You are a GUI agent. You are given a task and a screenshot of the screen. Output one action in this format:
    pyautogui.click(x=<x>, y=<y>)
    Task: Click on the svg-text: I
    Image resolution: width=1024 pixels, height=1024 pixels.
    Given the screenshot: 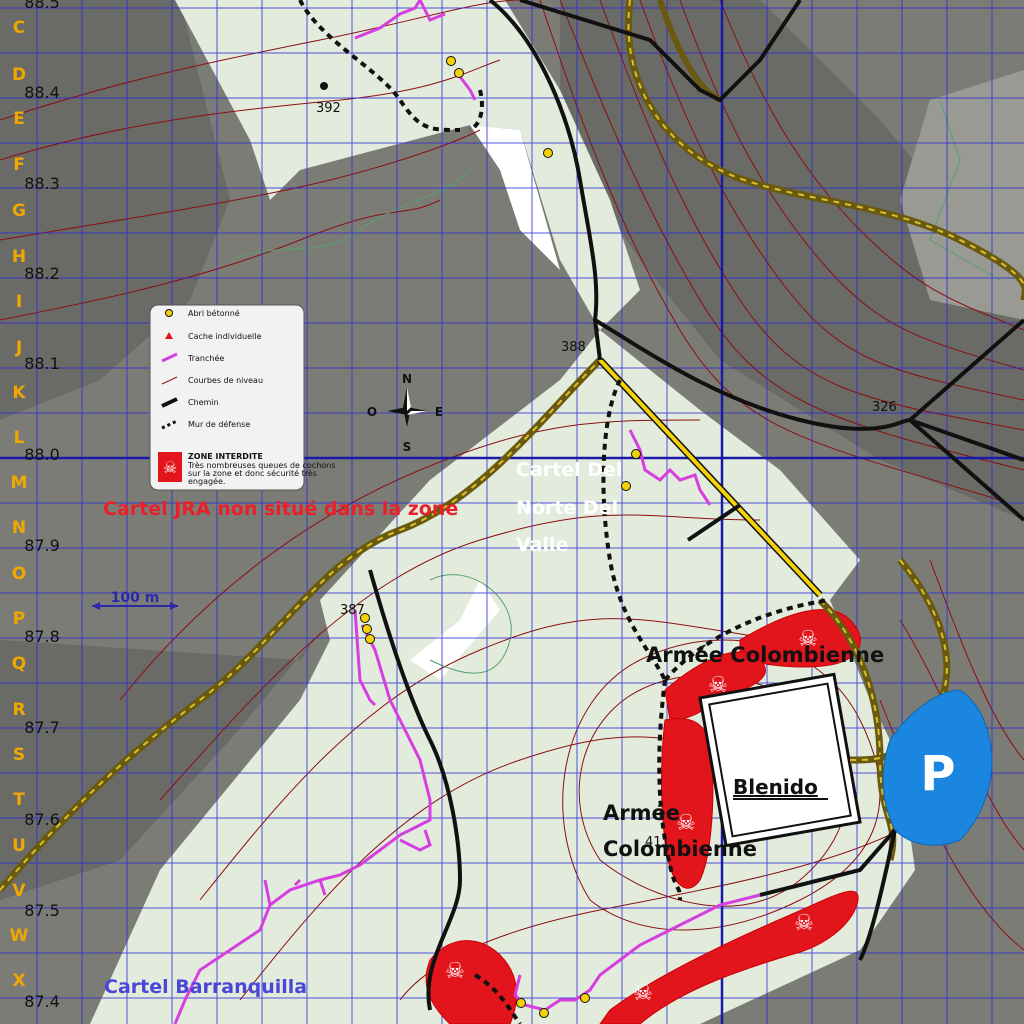 What is the action you would take?
    pyautogui.click(x=19, y=302)
    